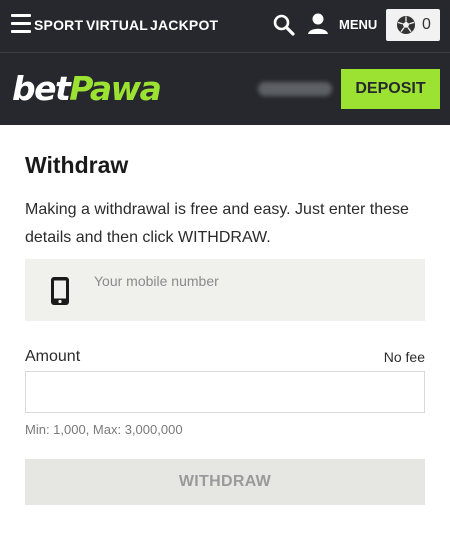 This screenshot has height=548, width=450. Describe the element at coordinates (77, 165) in the screenshot. I see `page-title: Withdraw` at that location.